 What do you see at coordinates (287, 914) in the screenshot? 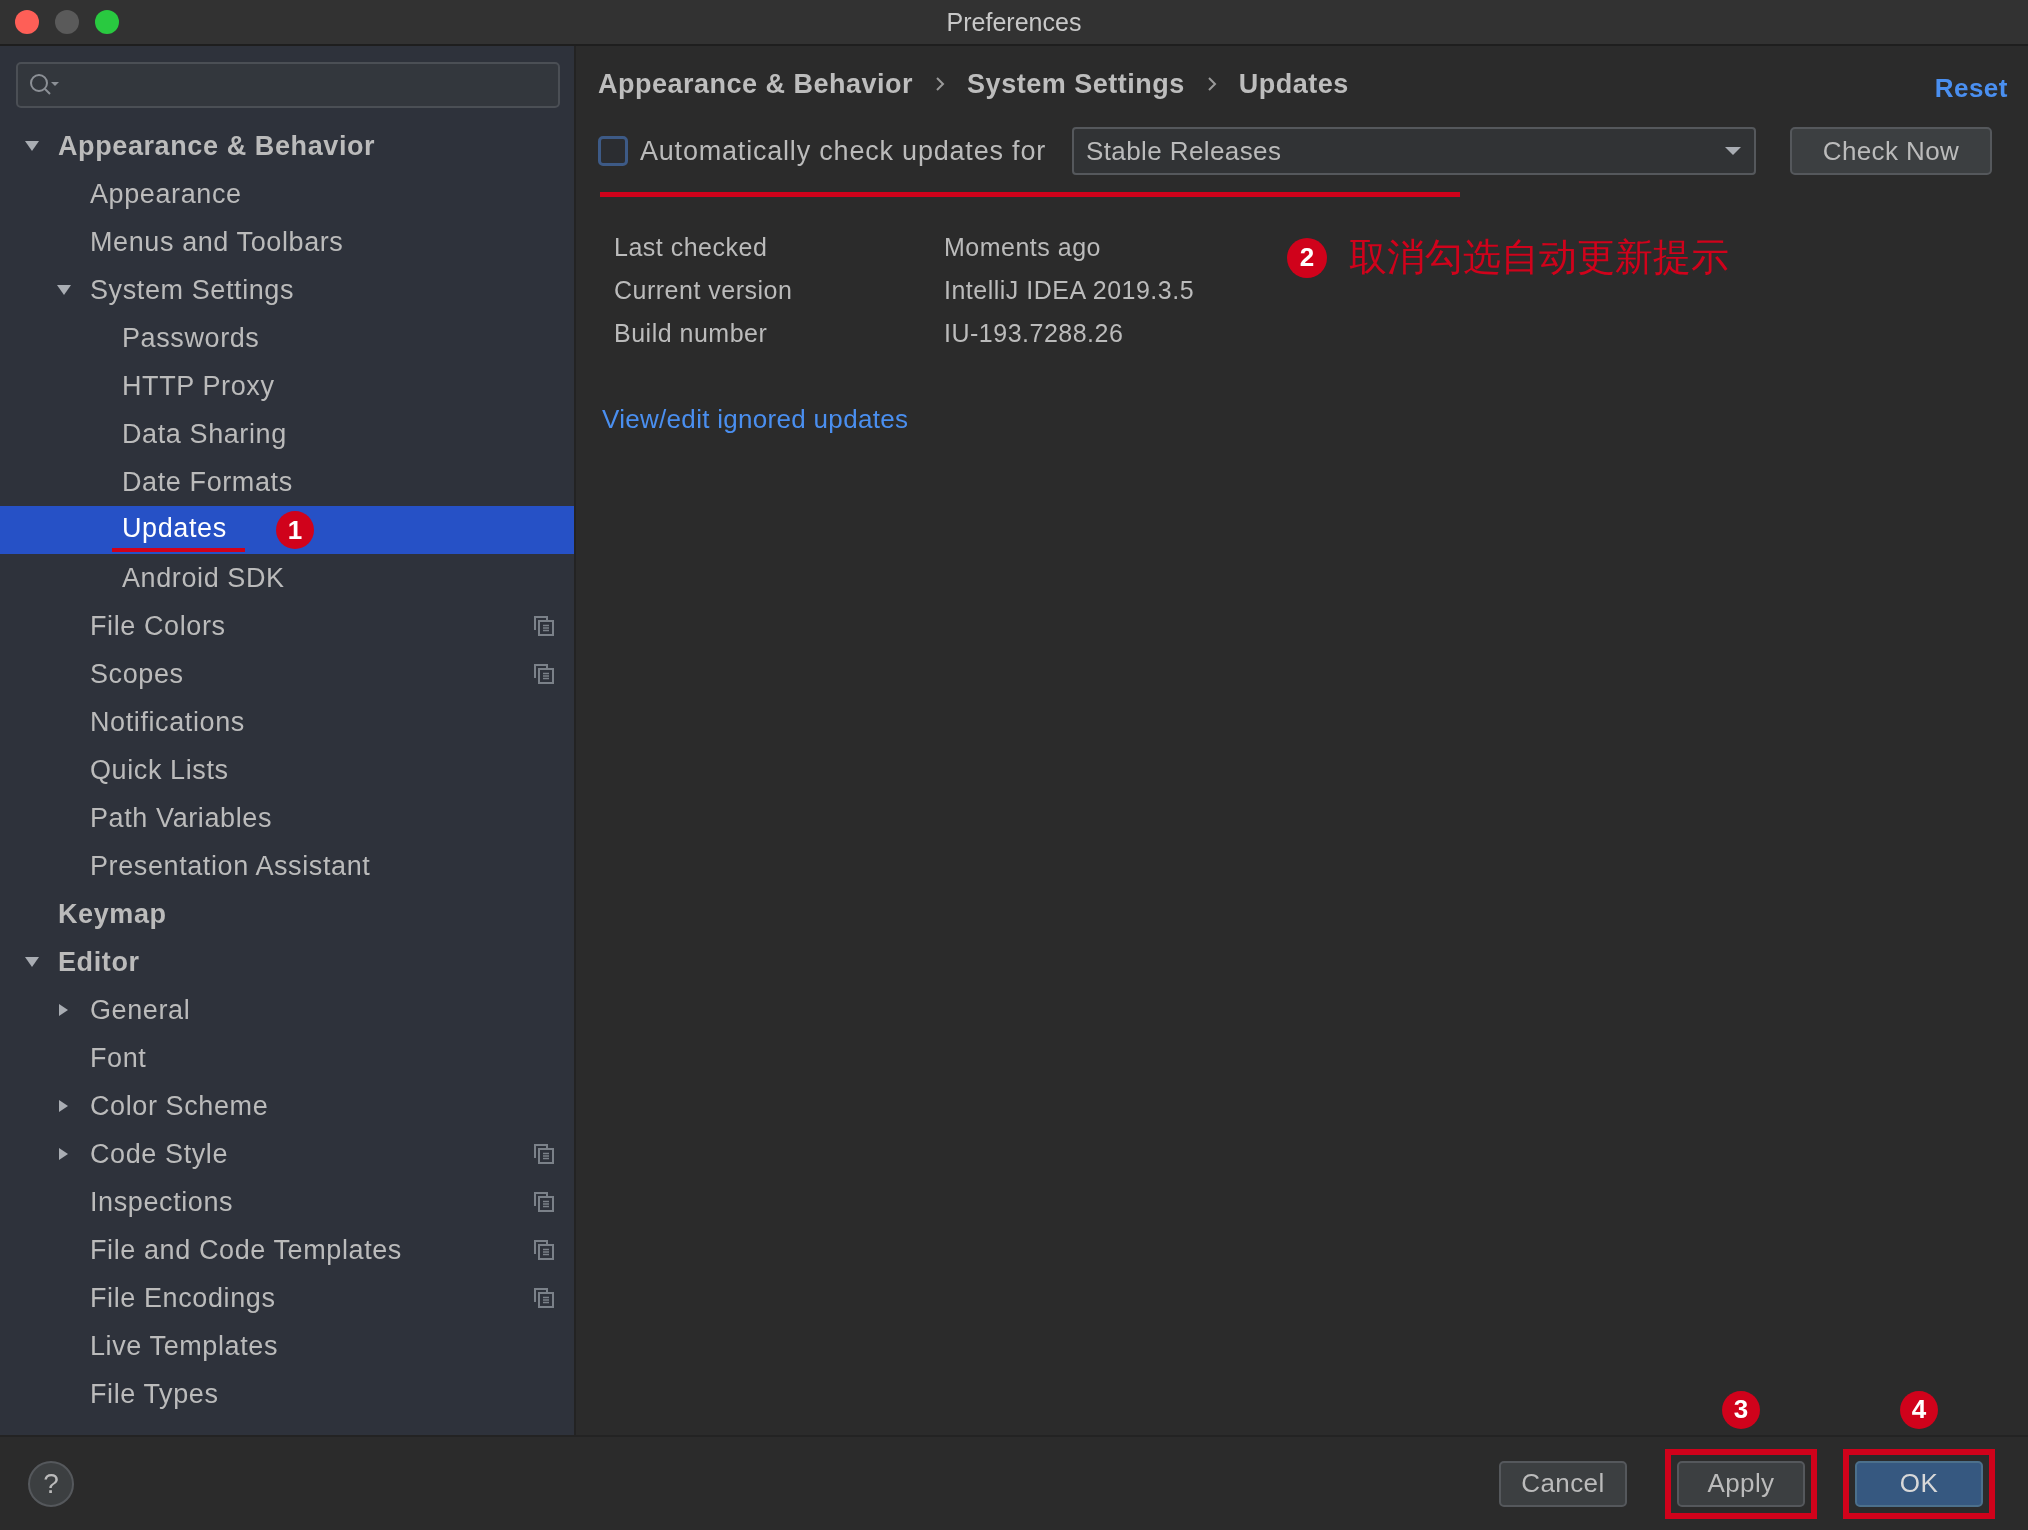
I see `sidebar-item: Keymap` at bounding box center [287, 914].